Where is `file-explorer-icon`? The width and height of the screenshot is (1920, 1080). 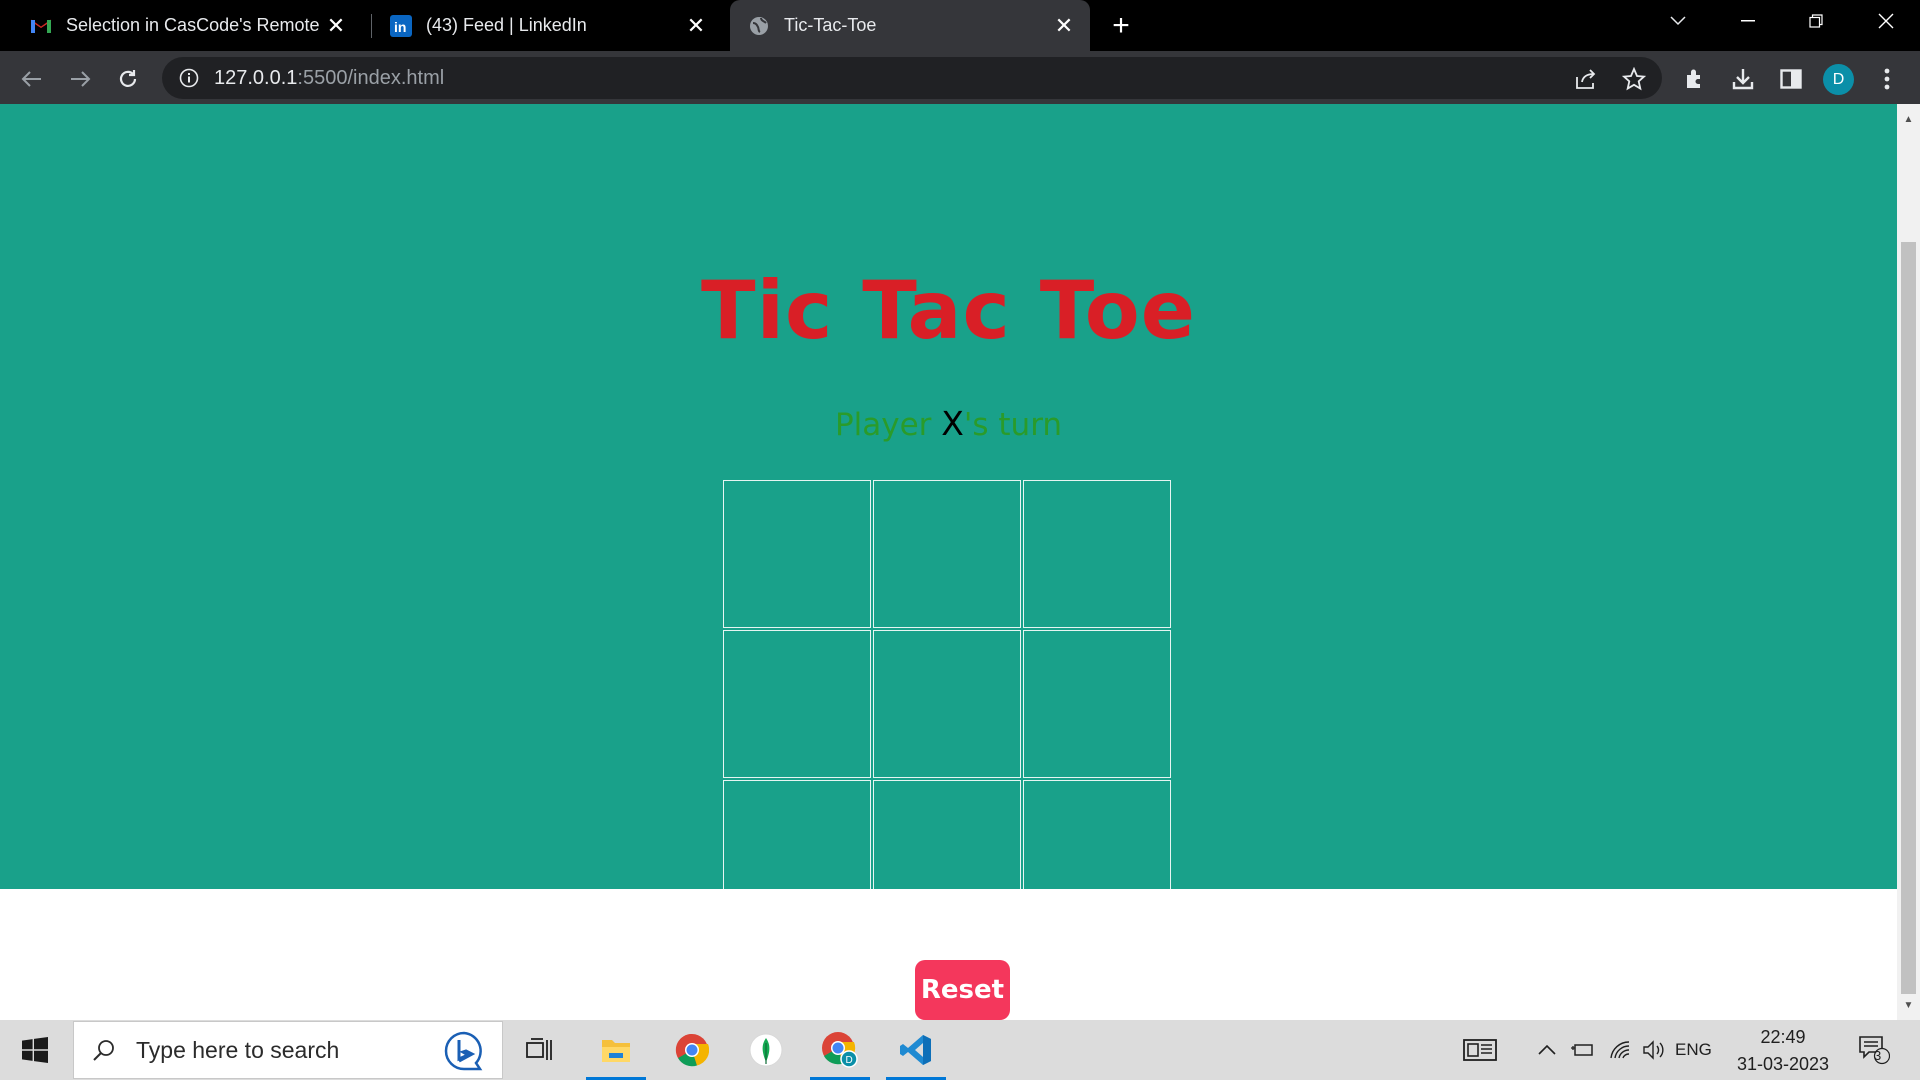 file-explorer-icon is located at coordinates (616, 1050).